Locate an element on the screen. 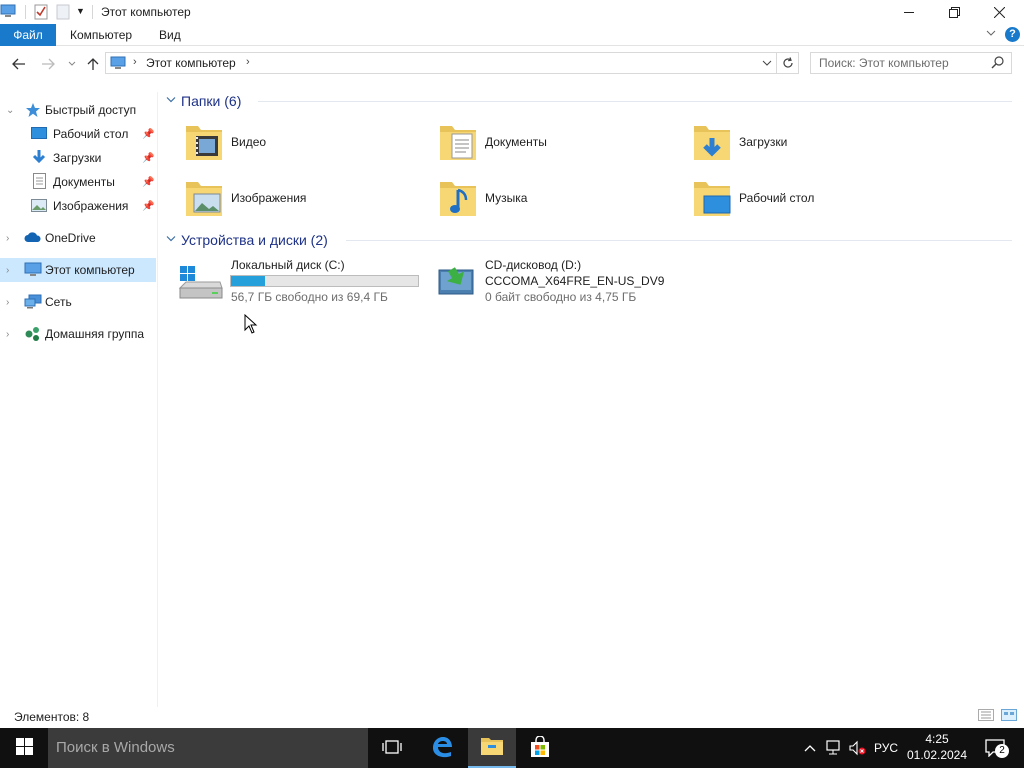 The height and width of the screenshot is (768, 1024). edge-taskbar-button is located at coordinates (442, 748).